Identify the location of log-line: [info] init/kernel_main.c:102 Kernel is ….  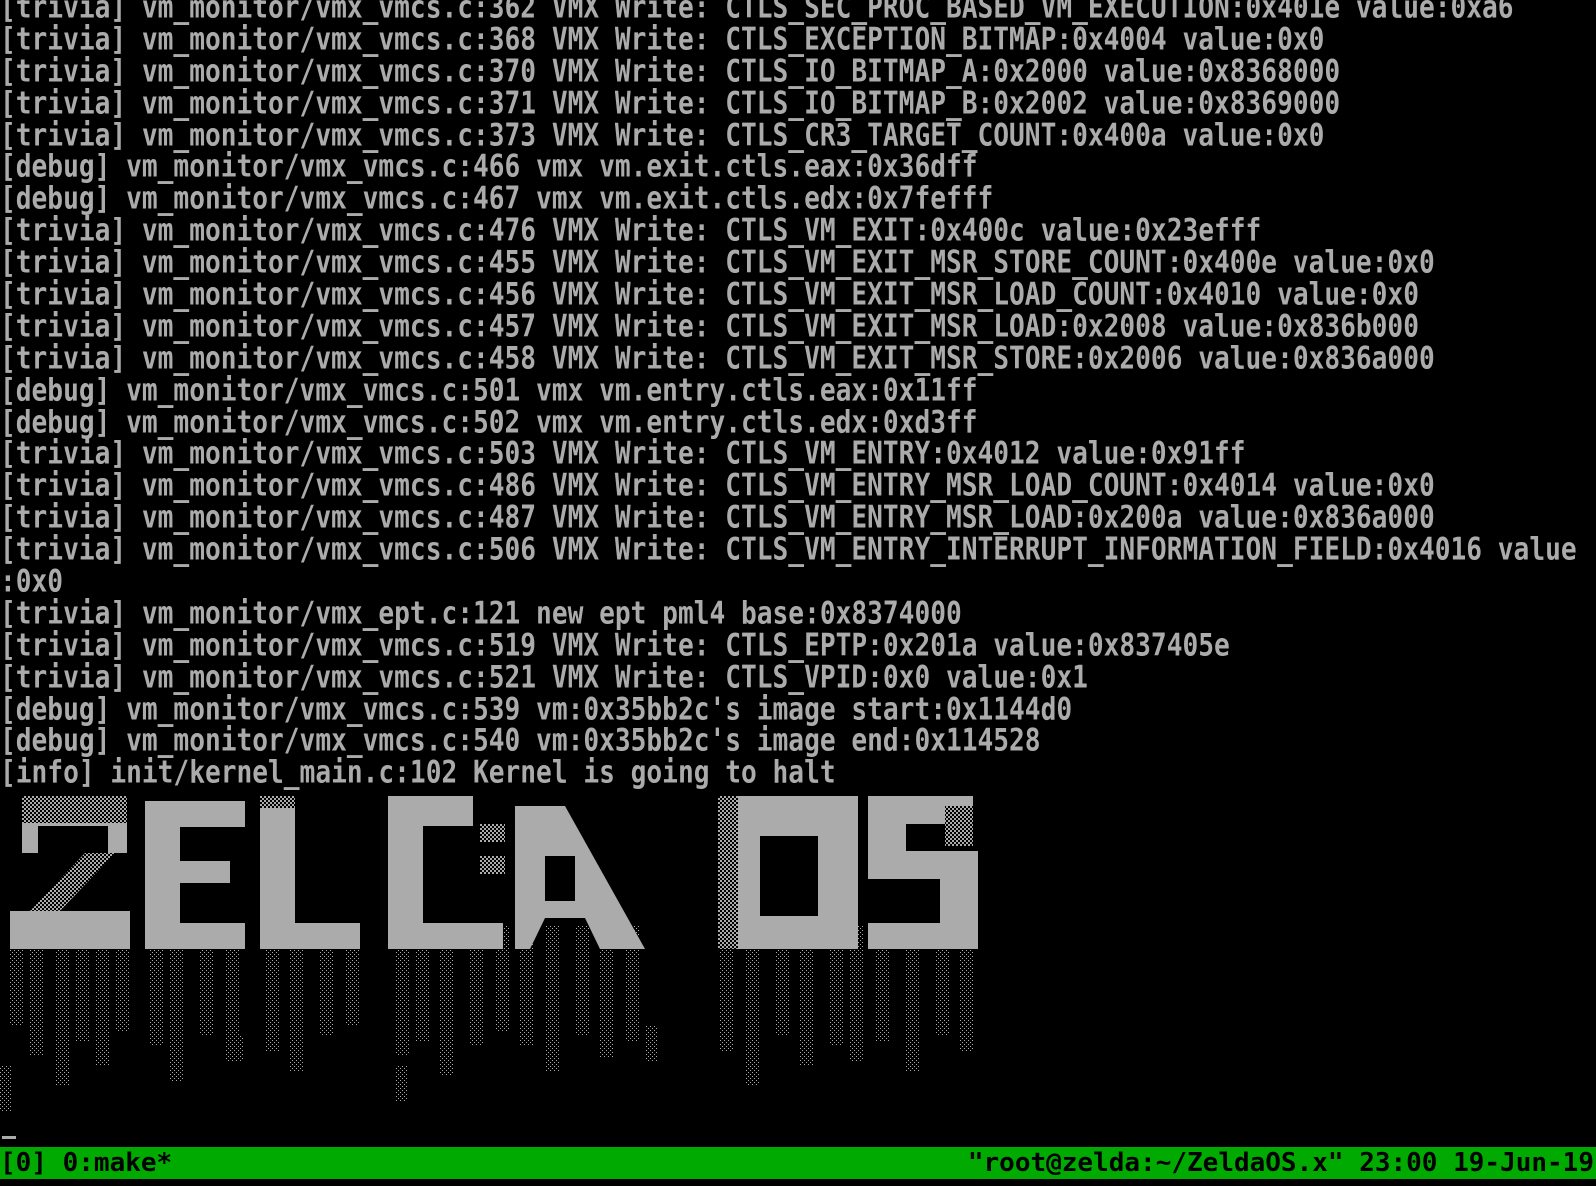
(418, 773).